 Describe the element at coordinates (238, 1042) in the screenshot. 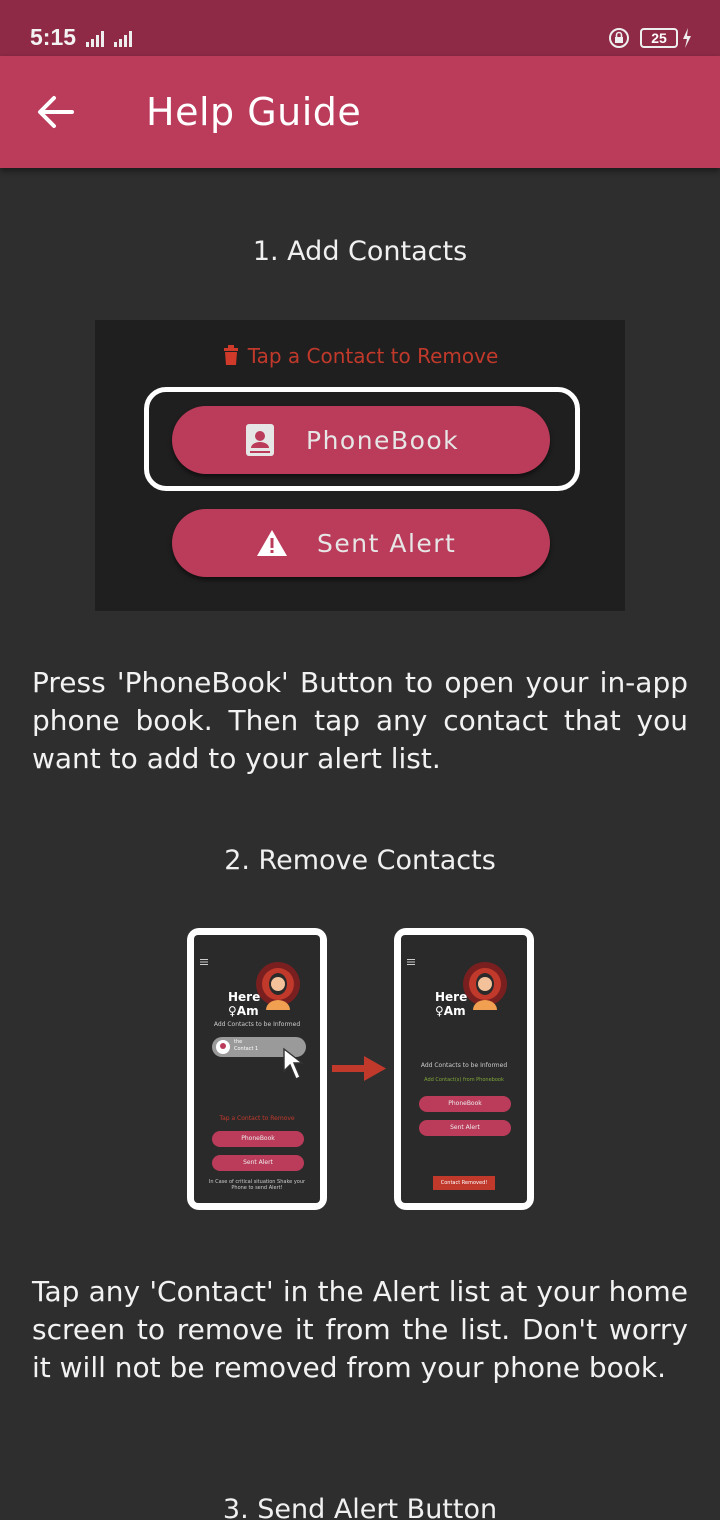

I see `contact-line1: the` at that location.